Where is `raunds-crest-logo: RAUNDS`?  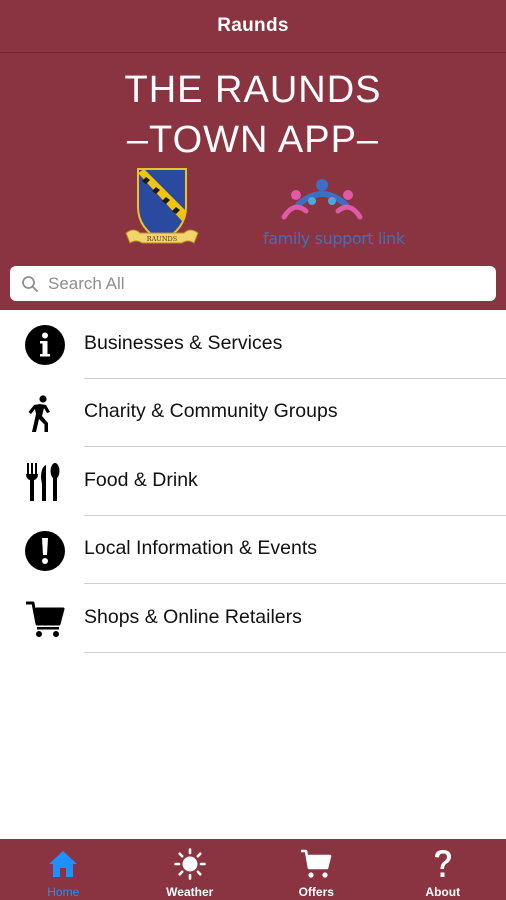 raunds-crest-logo: RAUNDS is located at coordinates (162, 206).